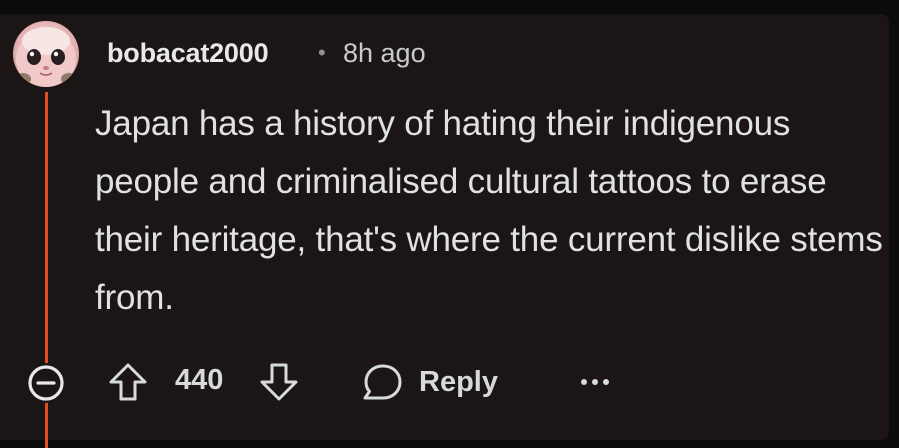 This screenshot has height=448, width=899. I want to click on more-options-button, so click(595, 382).